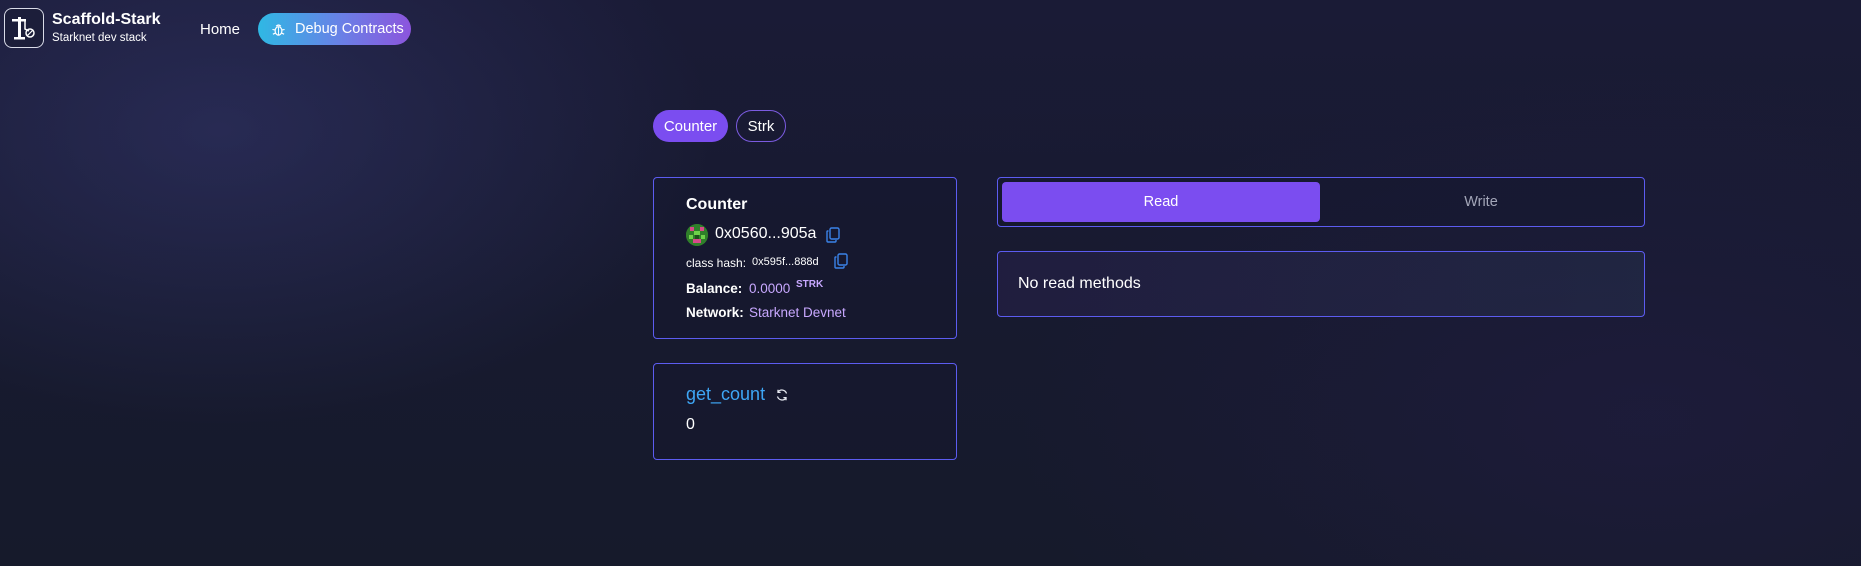 The image size is (1861, 566). Describe the element at coordinates (1321, 202) in the screenshot. I see `read-write-tabs: Read Write` at that location.